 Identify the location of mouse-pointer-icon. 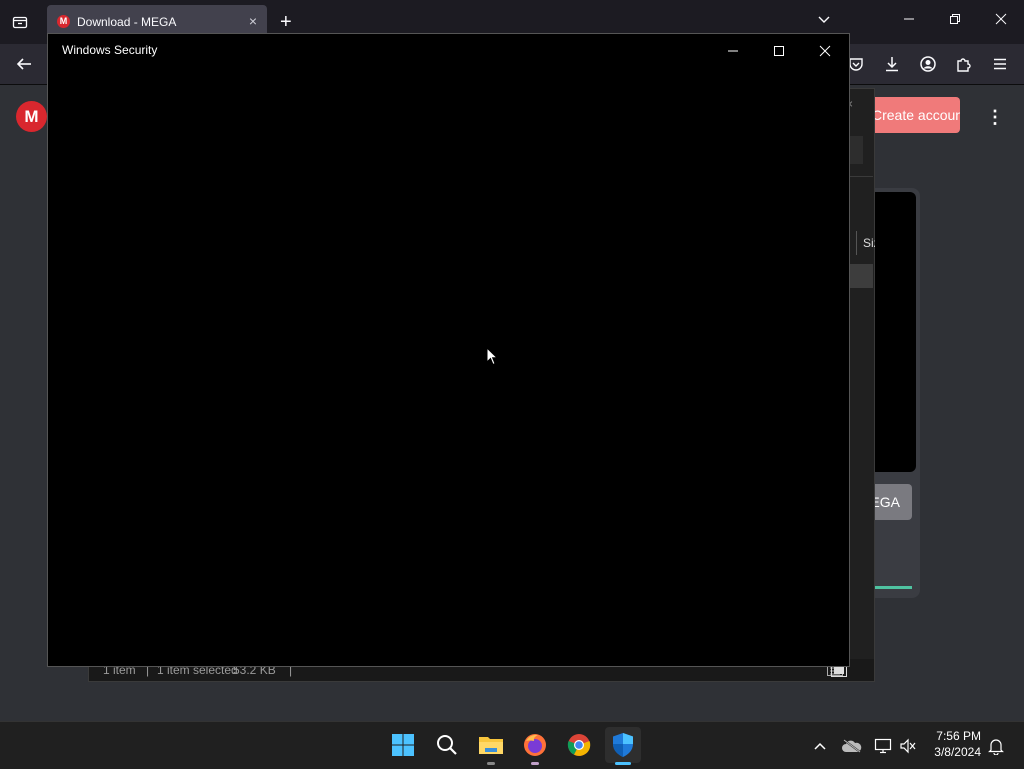
(492, 358).